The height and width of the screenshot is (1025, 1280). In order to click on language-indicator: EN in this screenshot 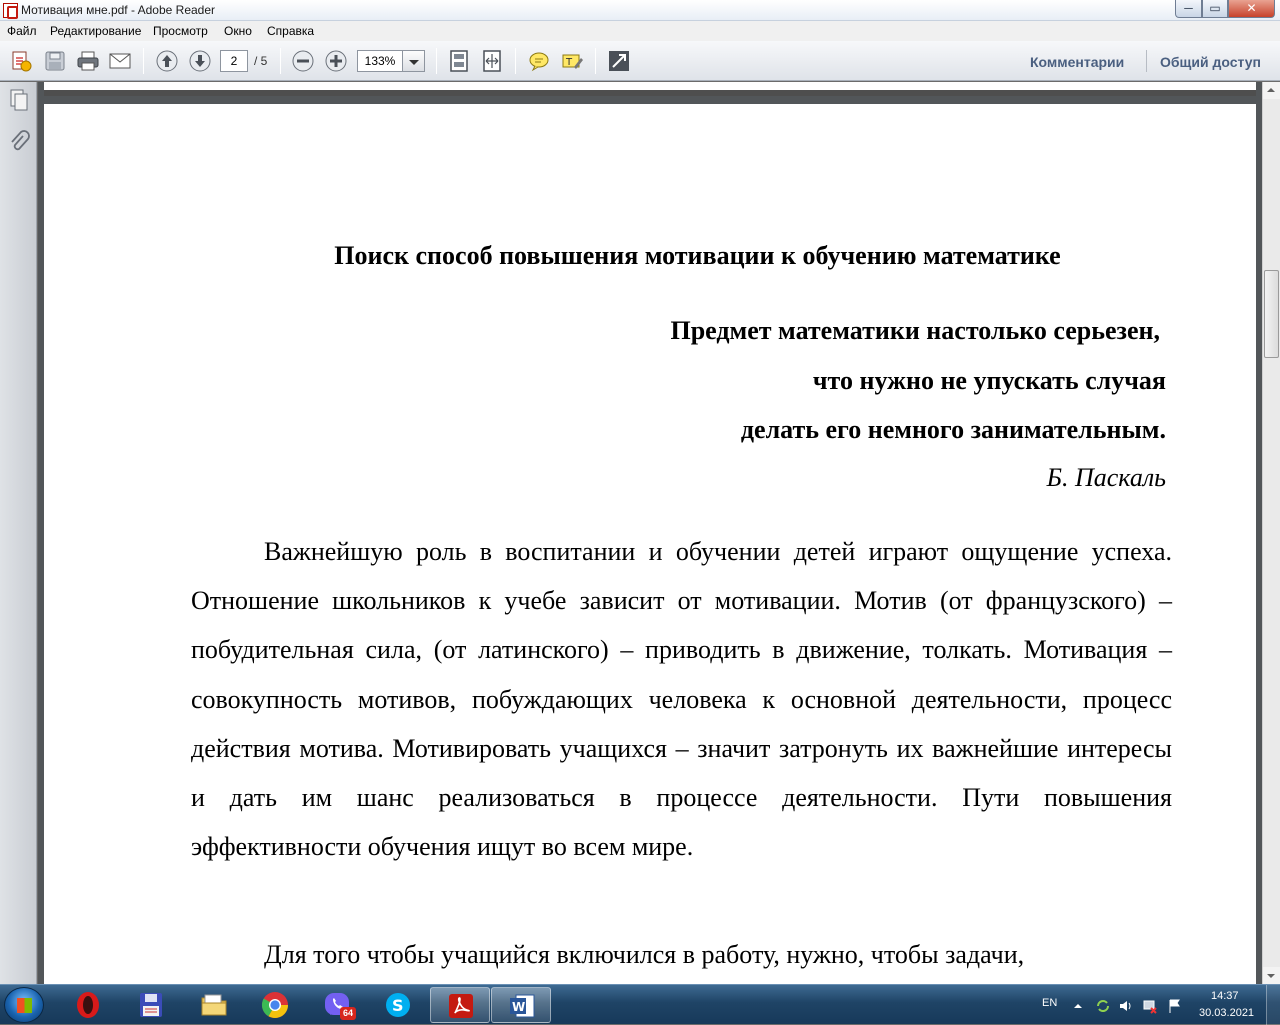, I will do `click(1049, 1003)`.